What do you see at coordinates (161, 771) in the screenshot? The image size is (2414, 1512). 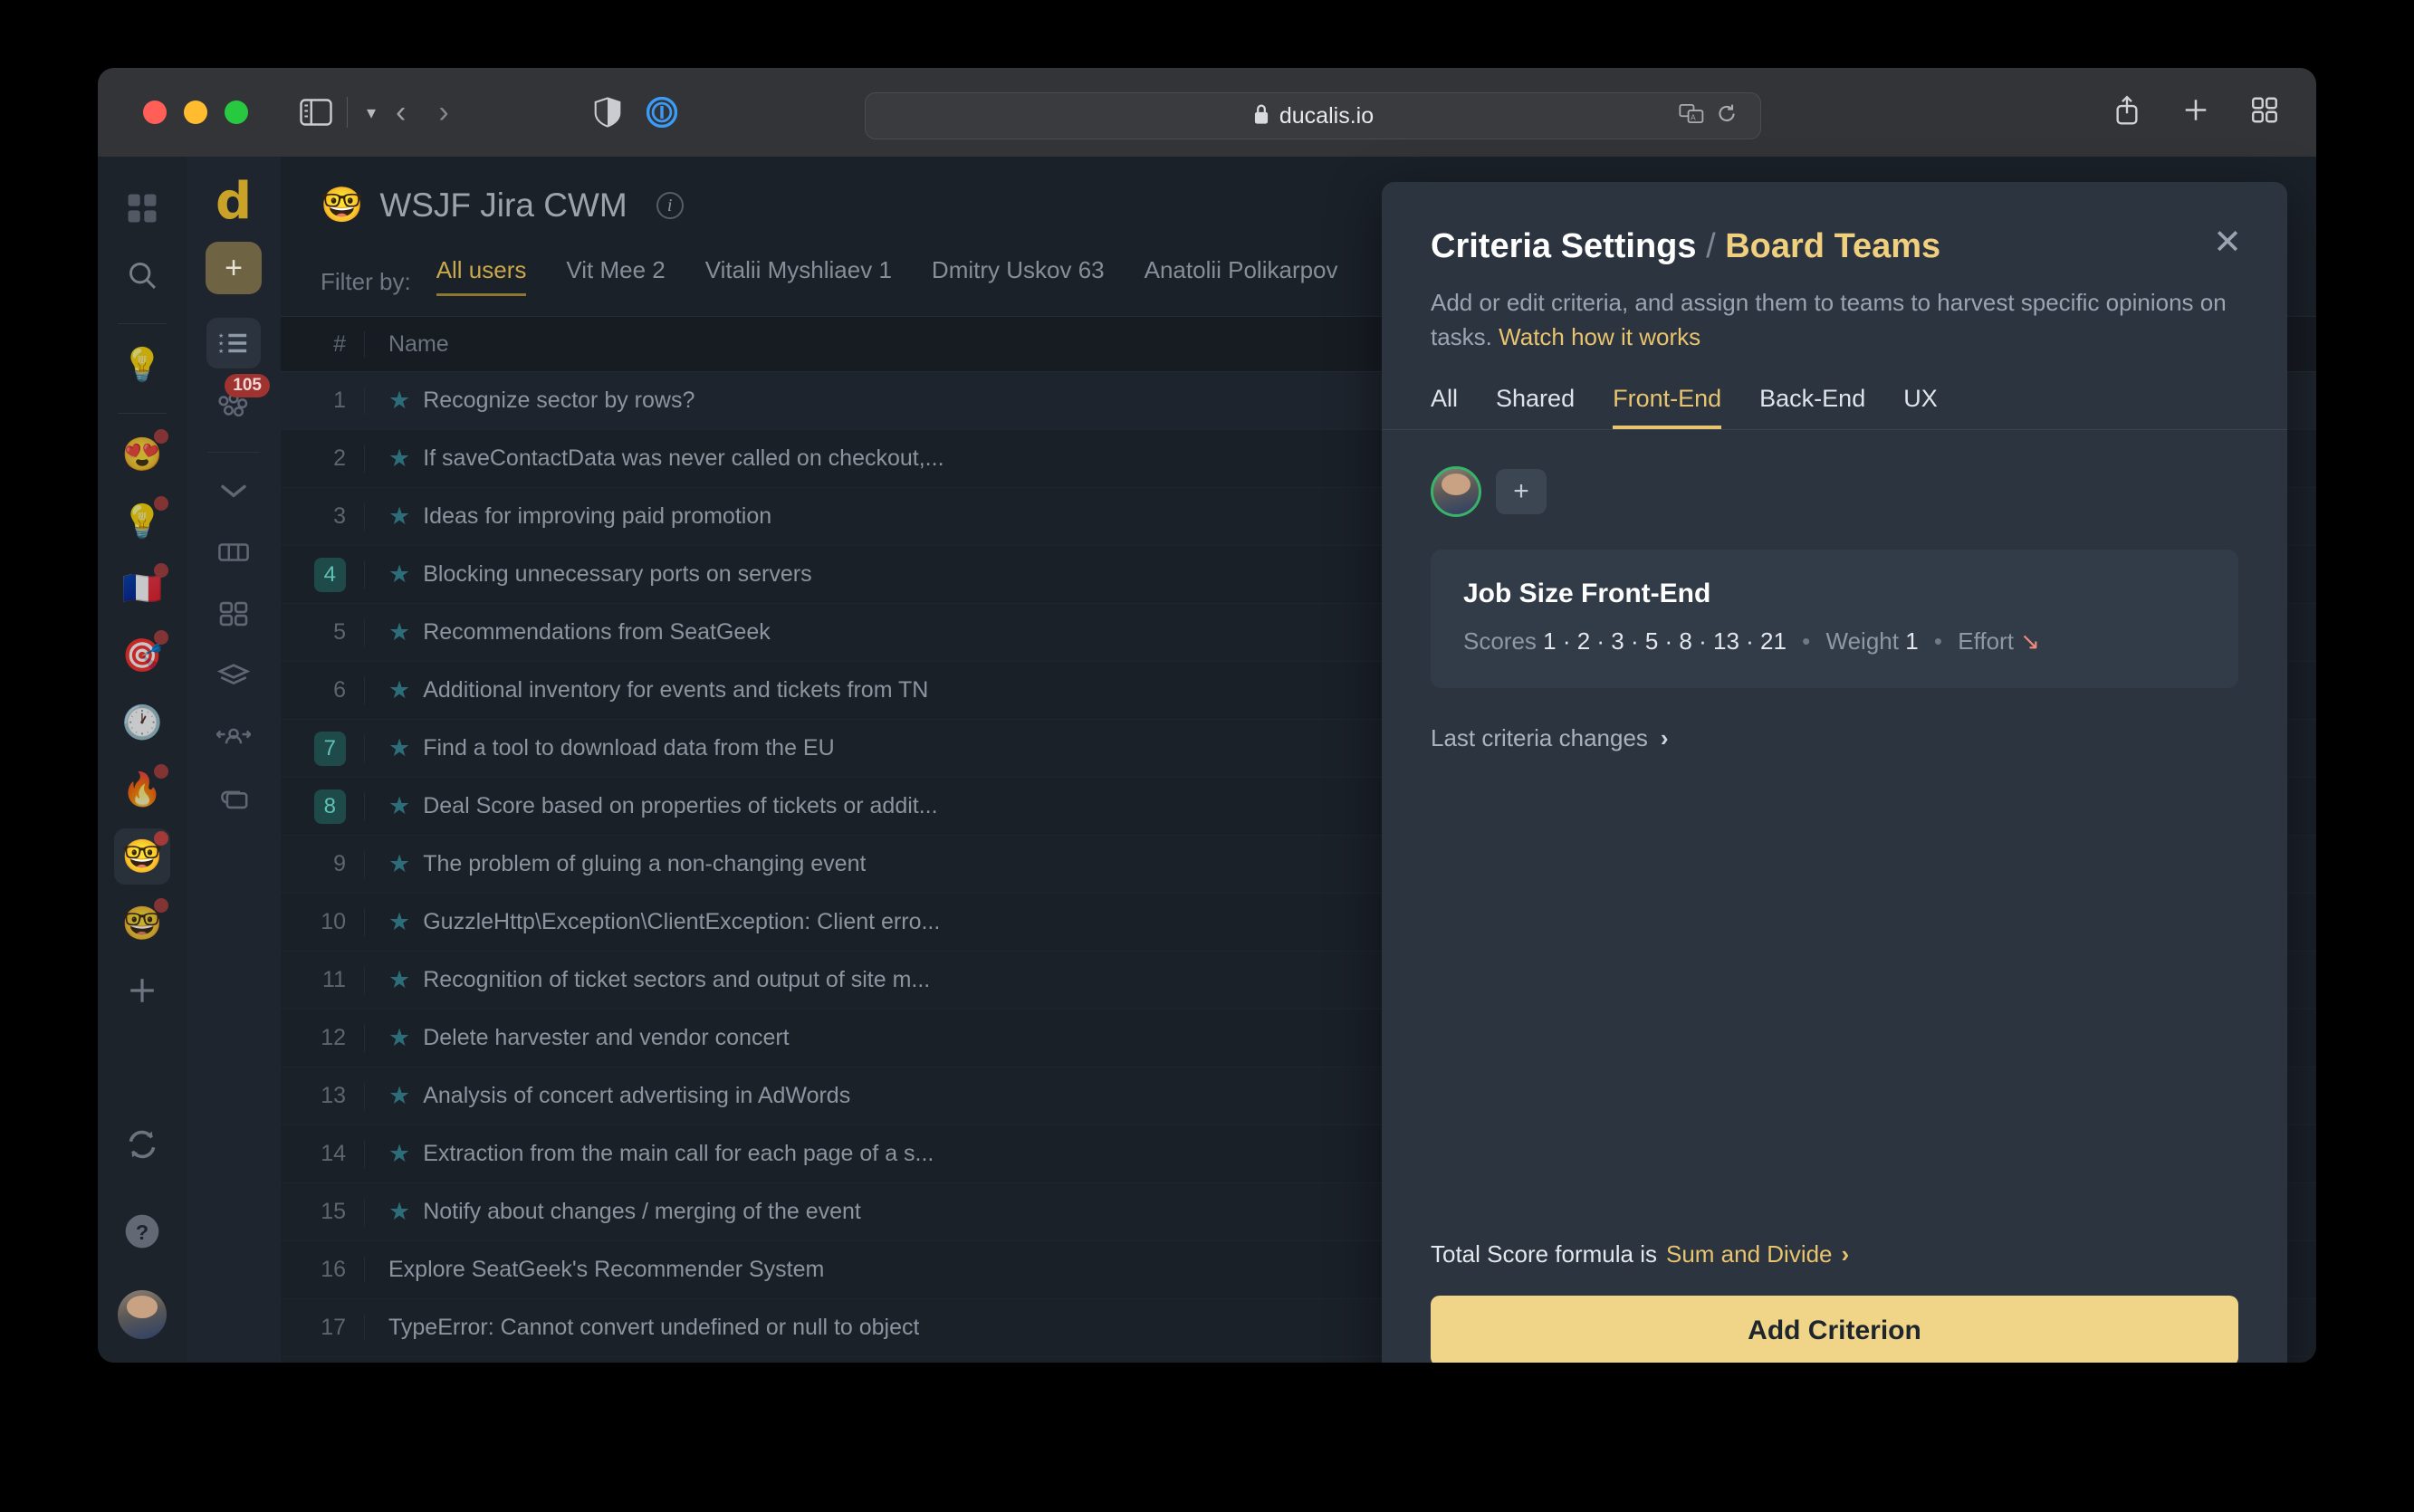 I see `notification-dot` at bounding box center [161, 771].